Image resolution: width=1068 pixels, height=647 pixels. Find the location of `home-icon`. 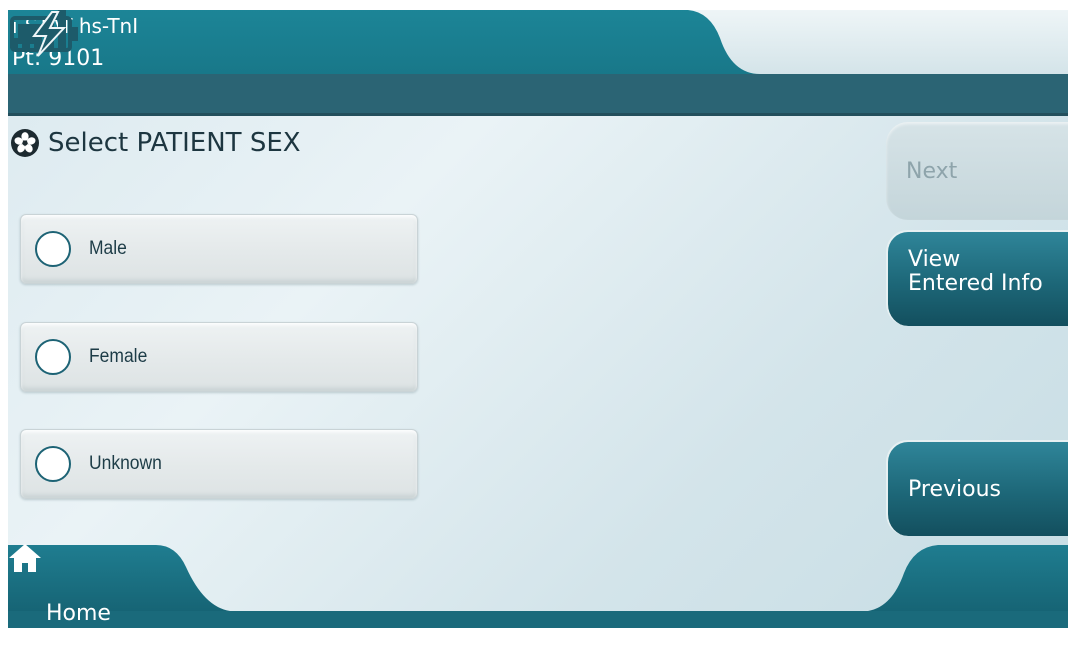

home-icon is located at coordinates (25, 558).